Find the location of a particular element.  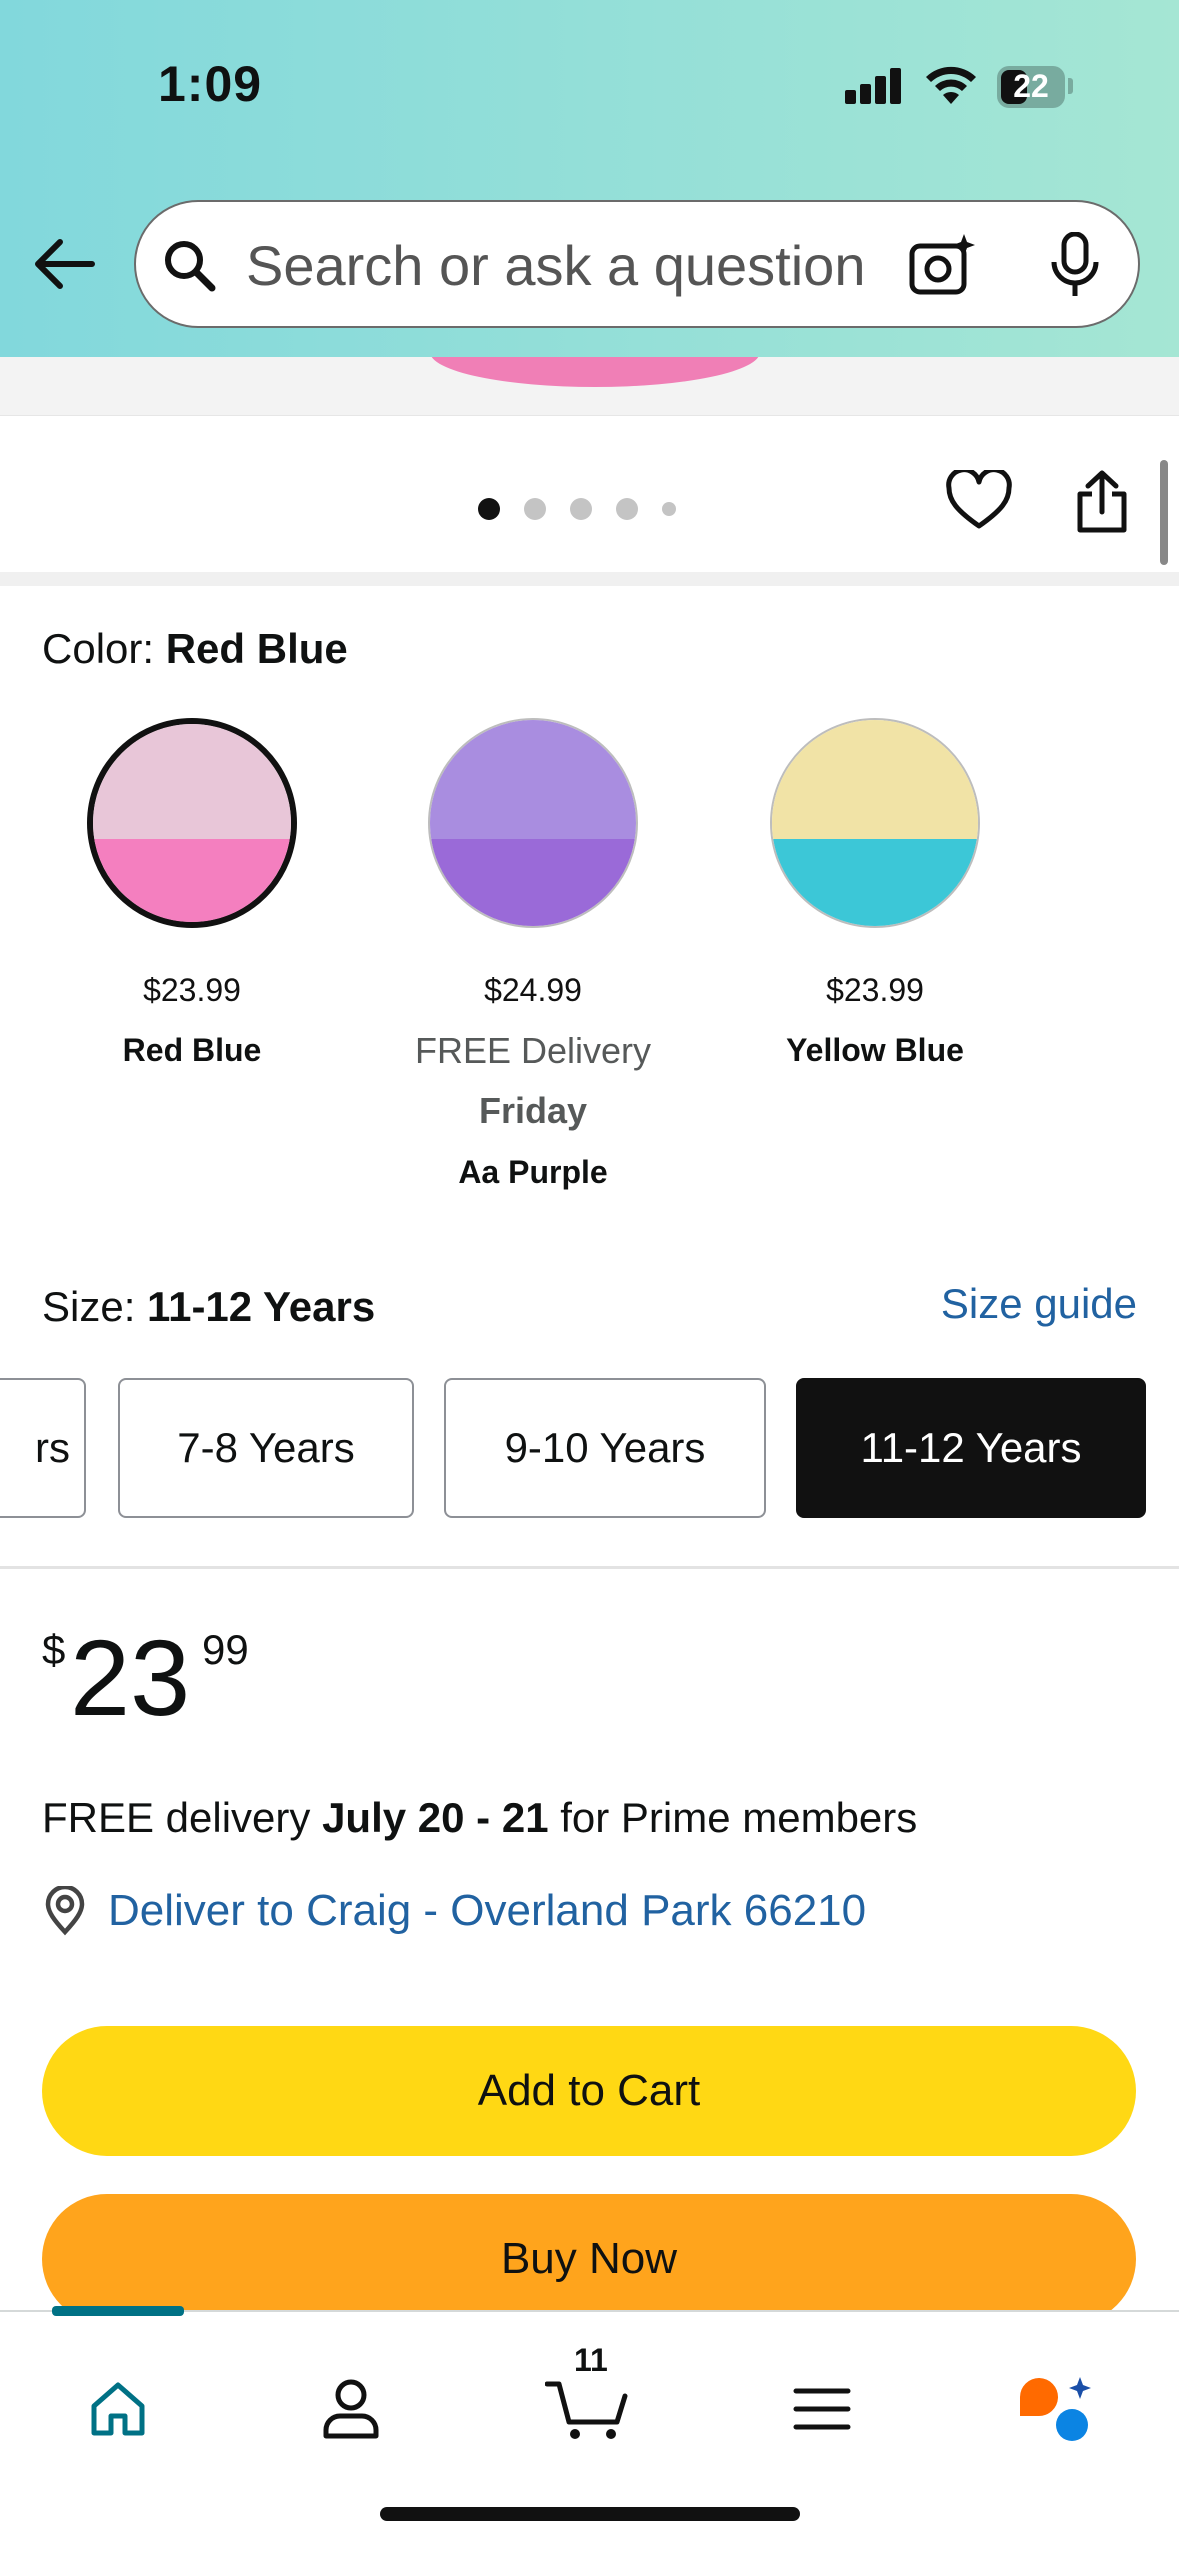

variant-name: Yellow Blue is located at coordinates (875, 1050).